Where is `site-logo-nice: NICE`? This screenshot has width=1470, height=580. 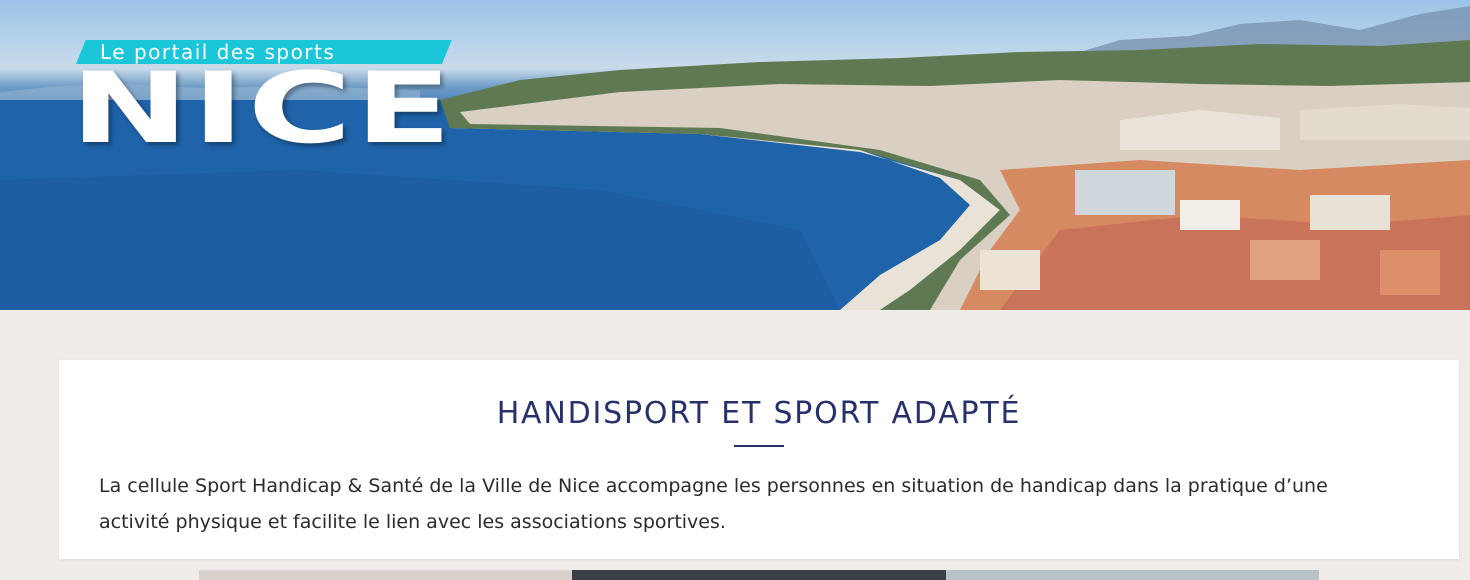 site-logo-nice: NICE is located at coordinates (262, 109).